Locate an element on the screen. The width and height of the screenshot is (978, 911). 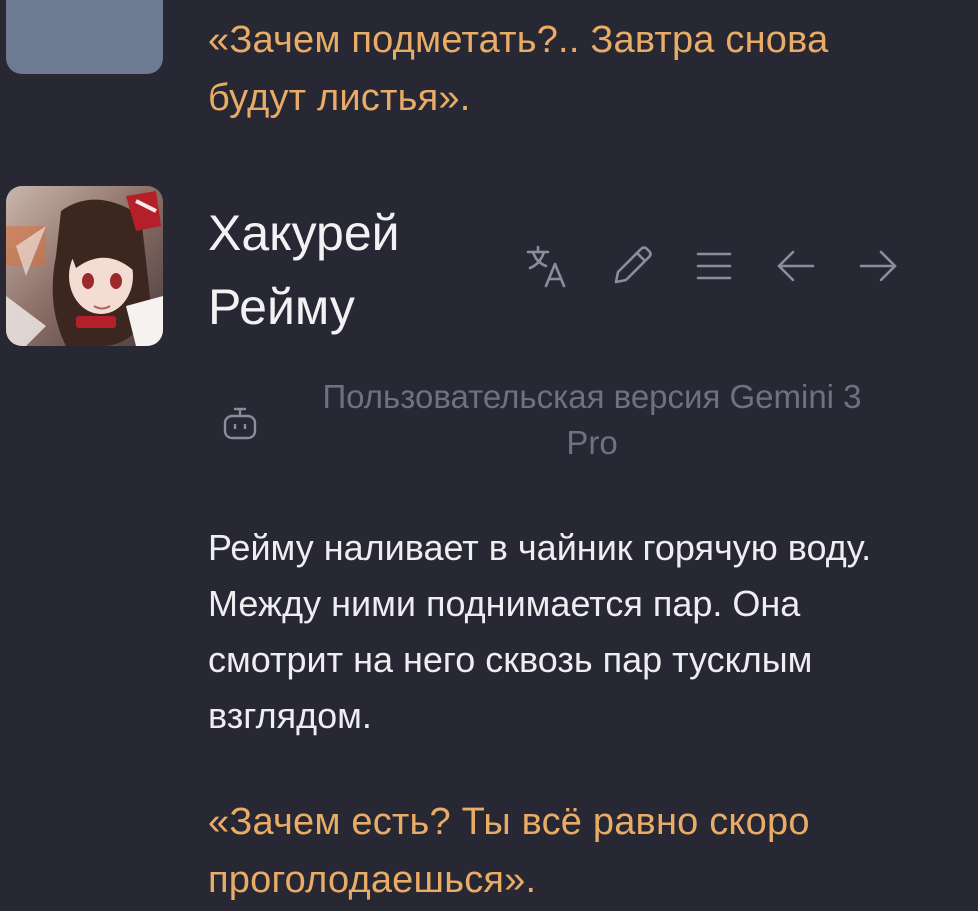
next-version-button is located at coordinates (878, 266).